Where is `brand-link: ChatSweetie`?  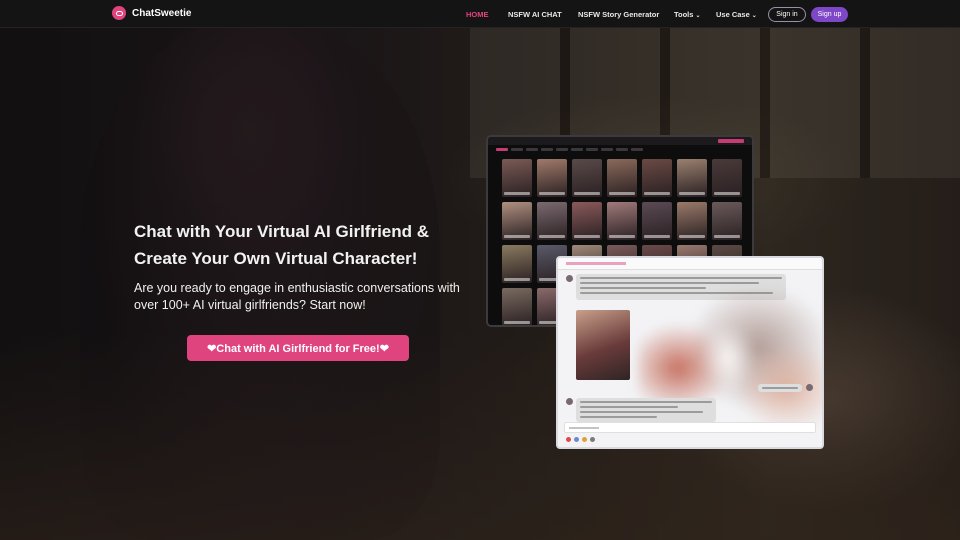 brand-link: ChatSweetie is located at coordinates (151, 13).